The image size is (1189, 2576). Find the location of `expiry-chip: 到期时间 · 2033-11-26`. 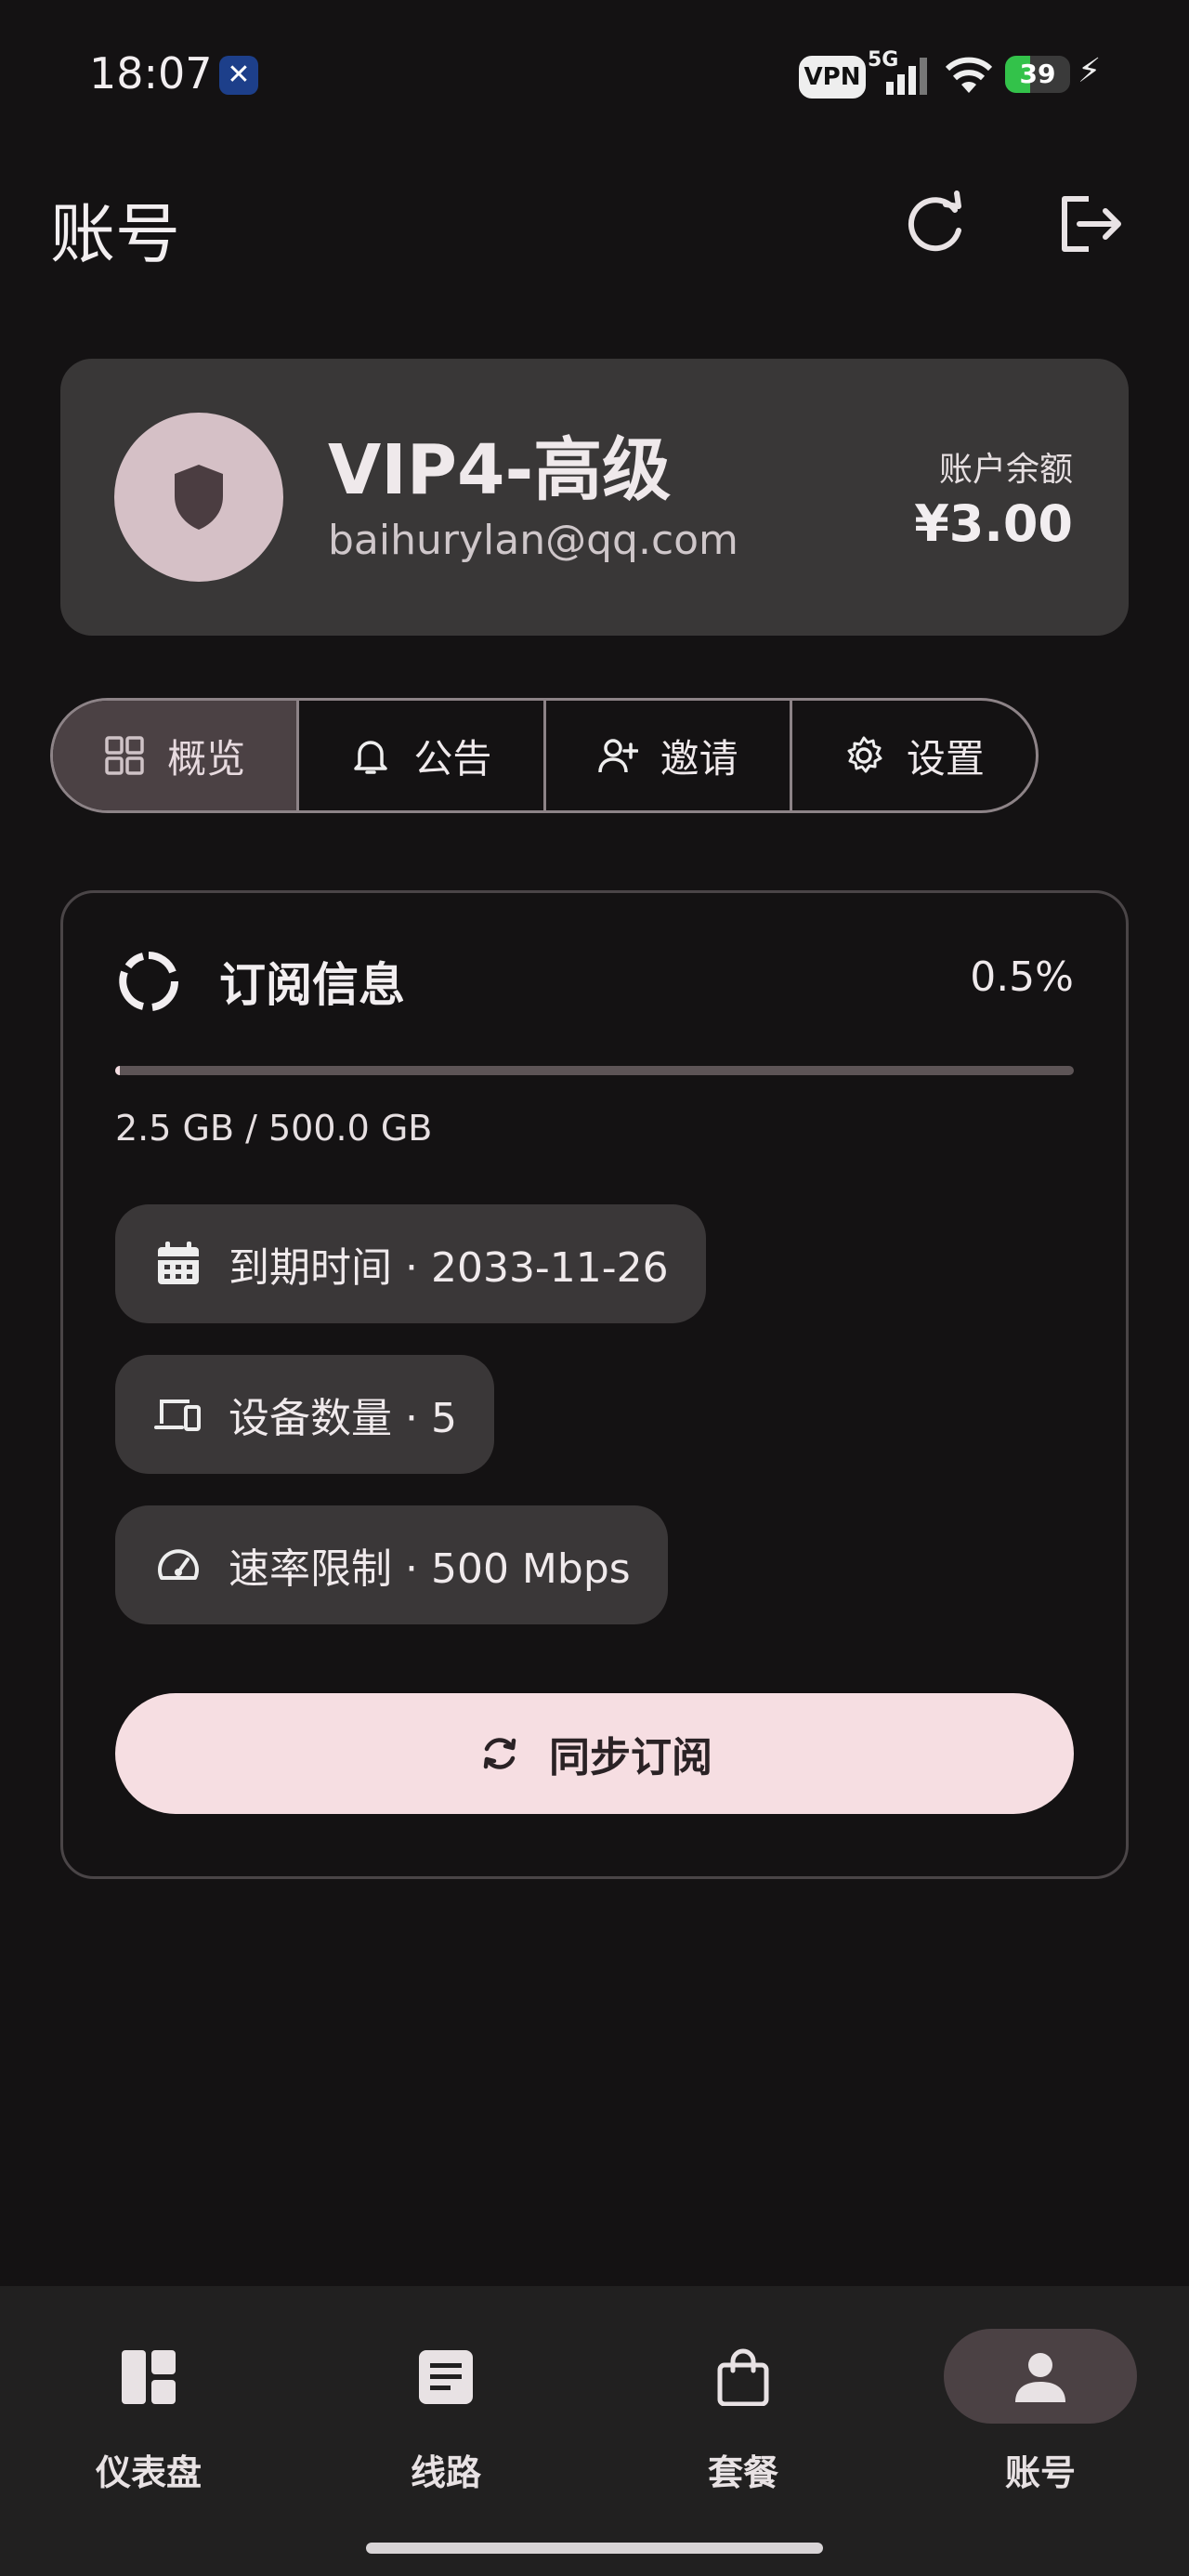

expiry-chip: 到期时间 · 2033-11-26 is located at coordinates (411, 1263).